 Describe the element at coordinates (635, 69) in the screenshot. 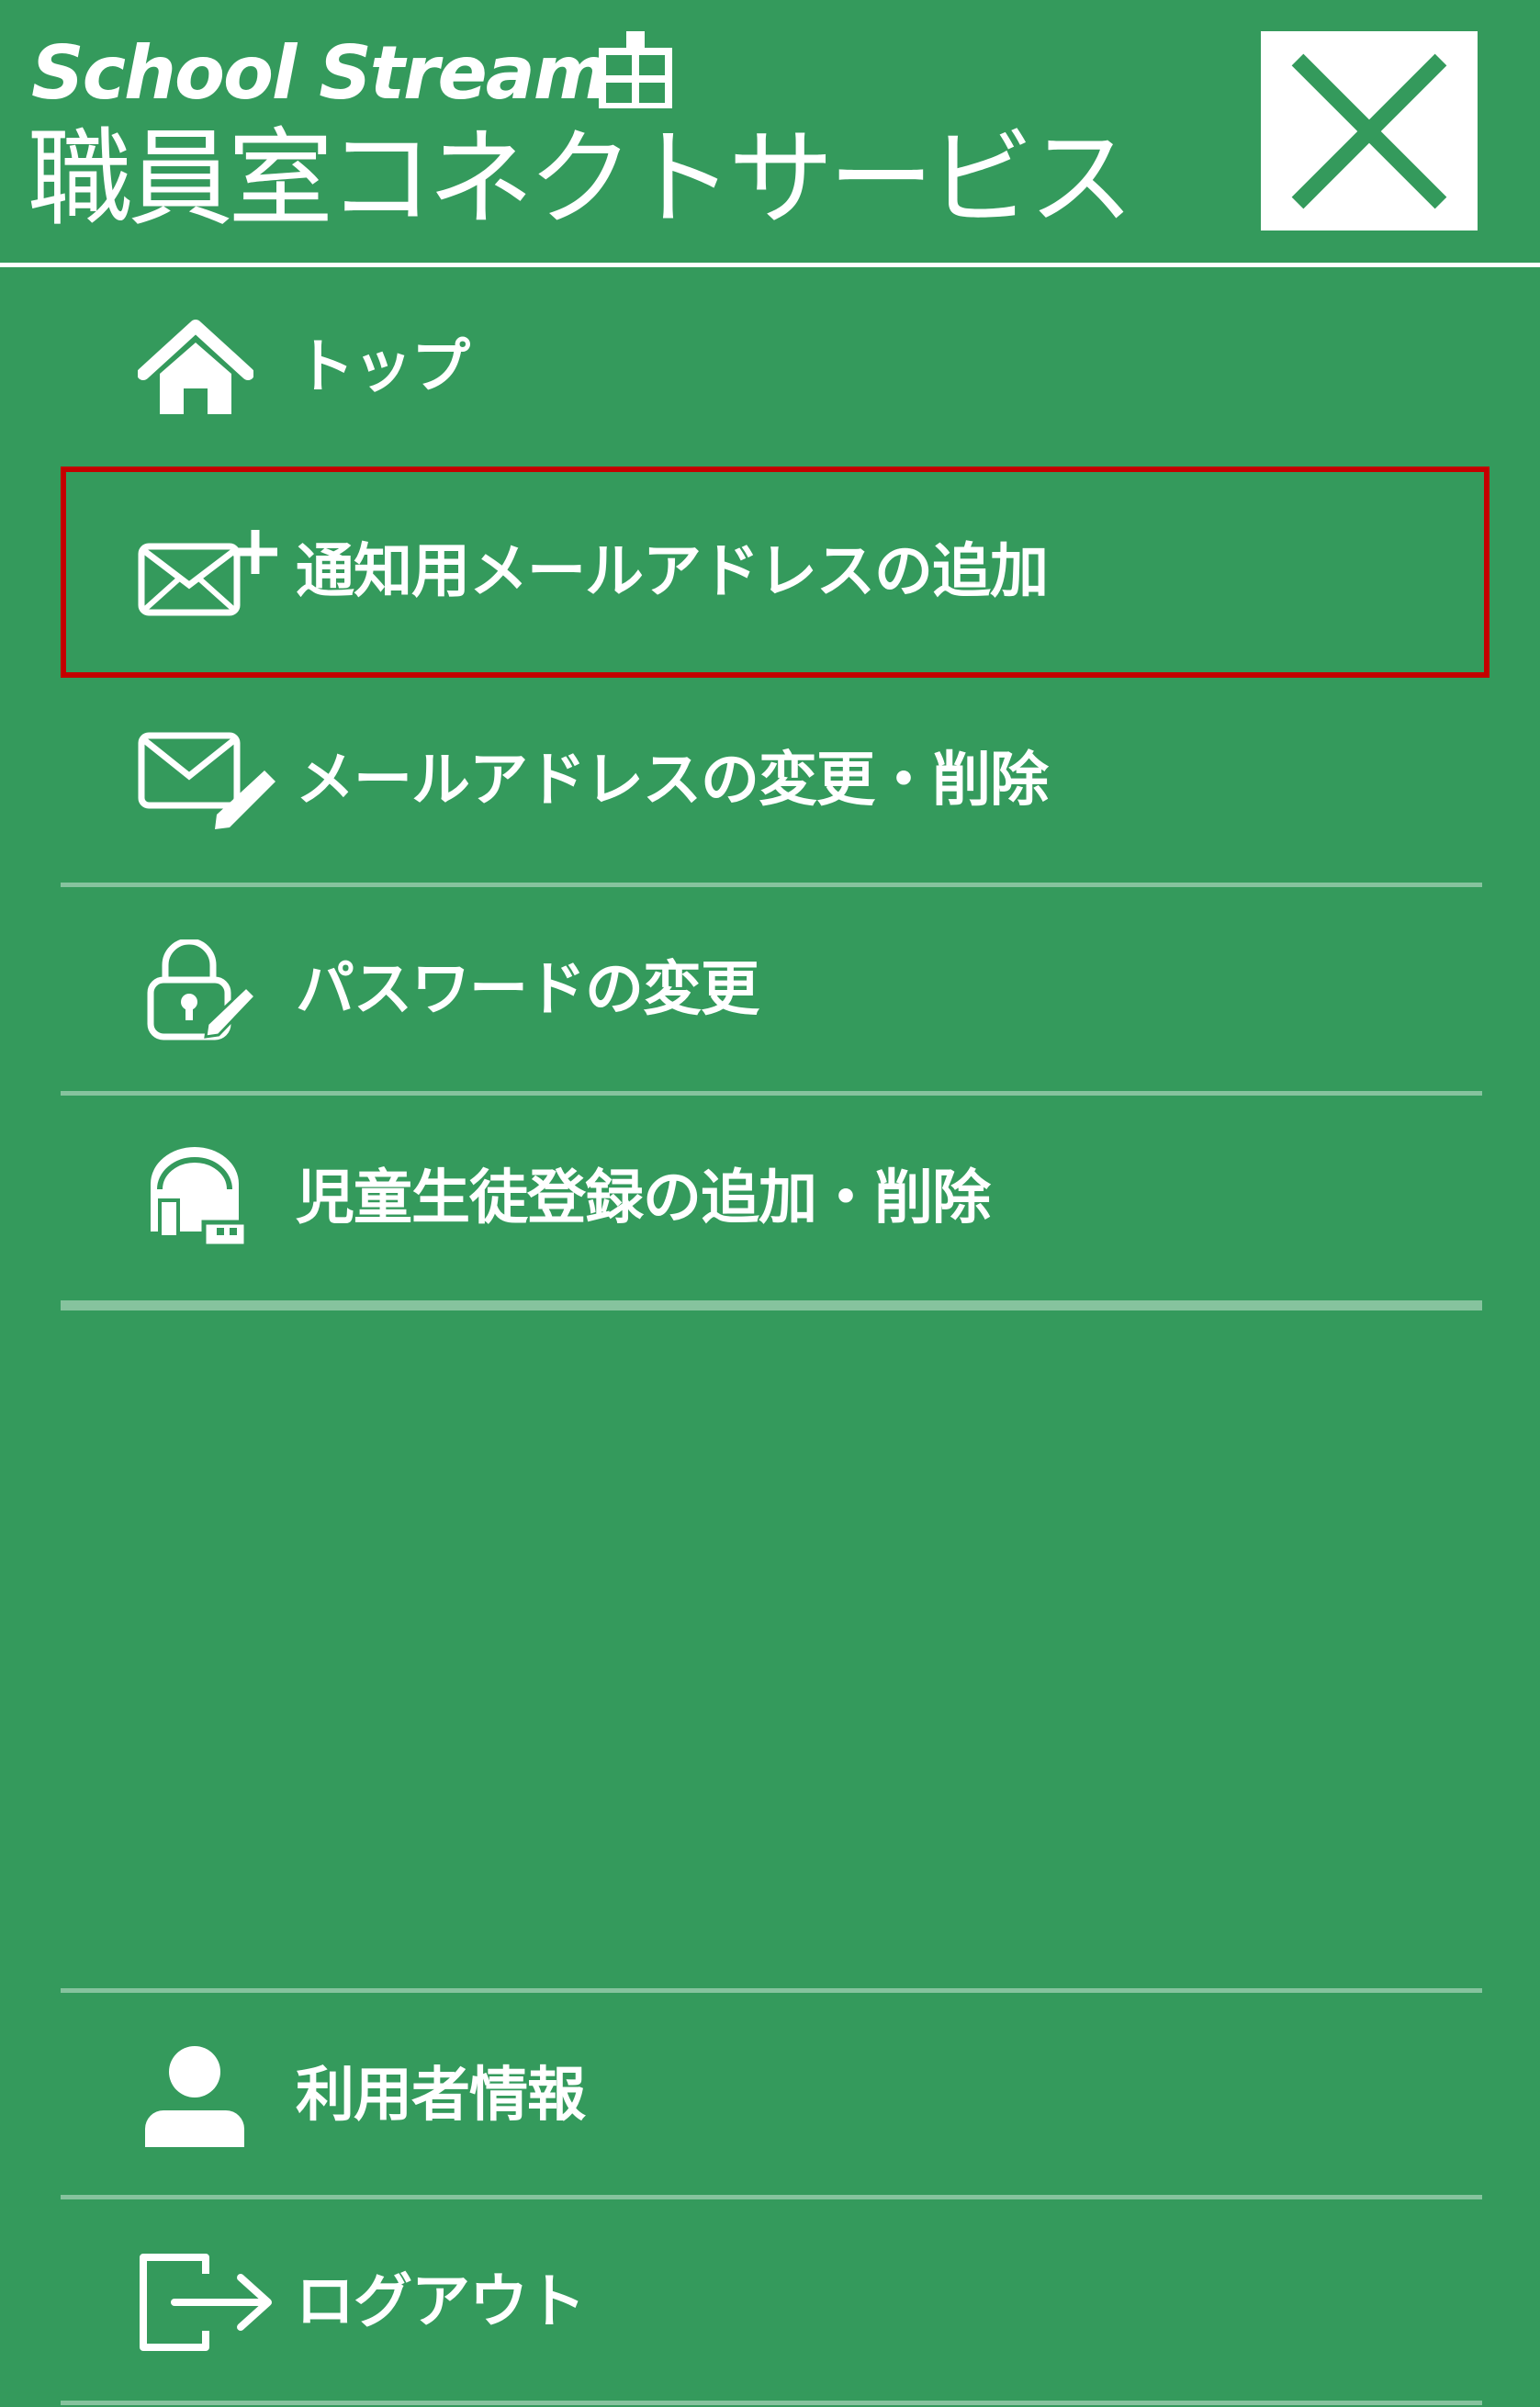

I see `building-icon` at that location.